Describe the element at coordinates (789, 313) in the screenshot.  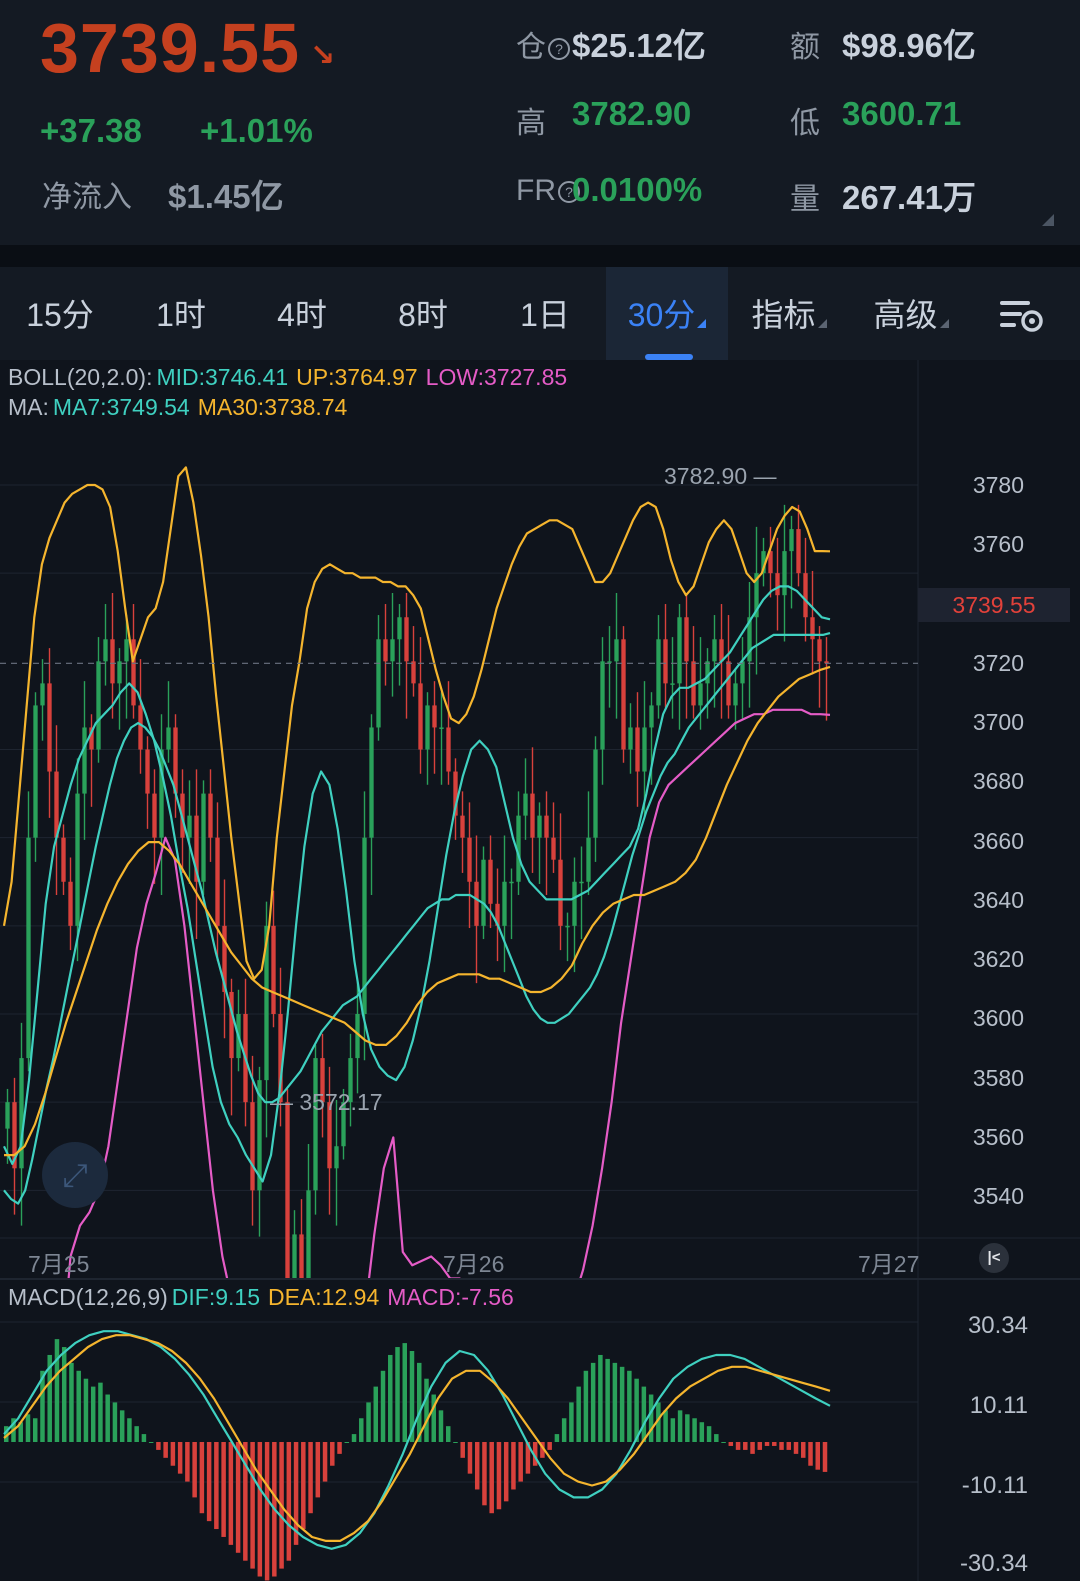
I see `tab-indicators: 指标` at that location.